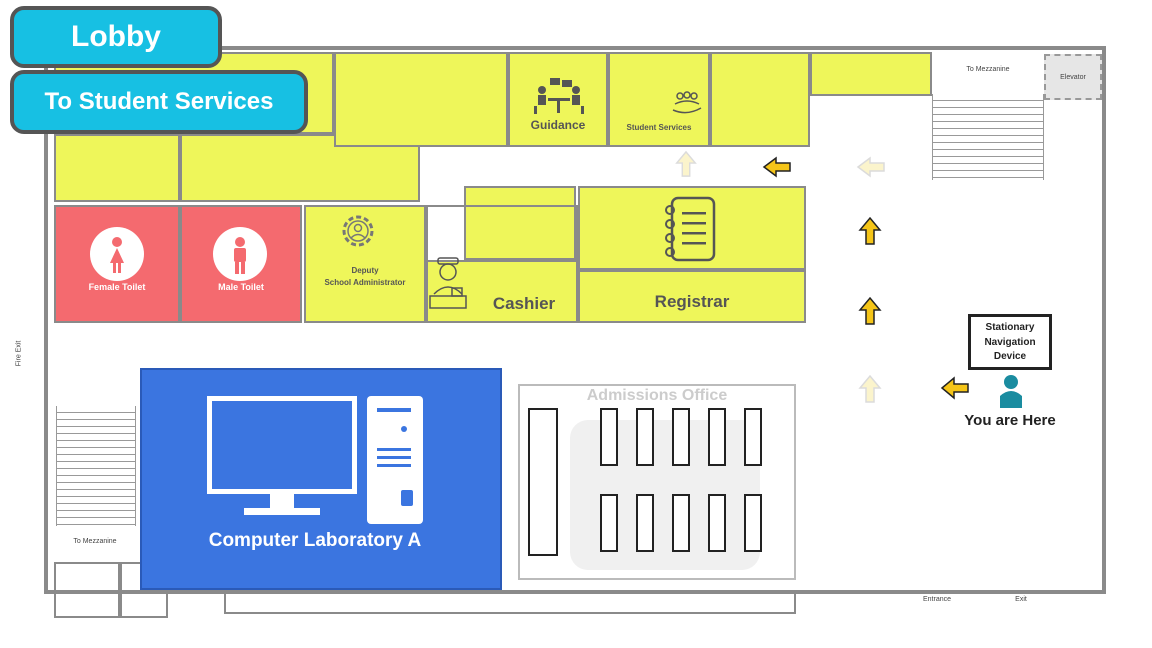 The image size is (1152, 648). Describe the element at coordinates (95, 541) in the screenshot. I see `to-mezzanine-bottom-label: To Mezzanine` at that location.